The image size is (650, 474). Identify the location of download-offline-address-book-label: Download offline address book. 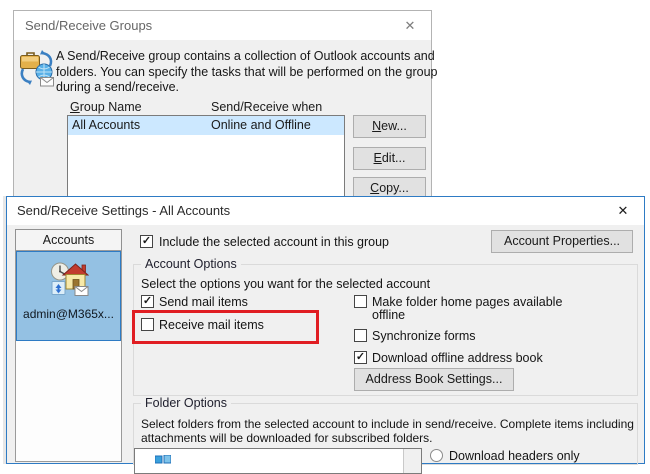
(457, 358).